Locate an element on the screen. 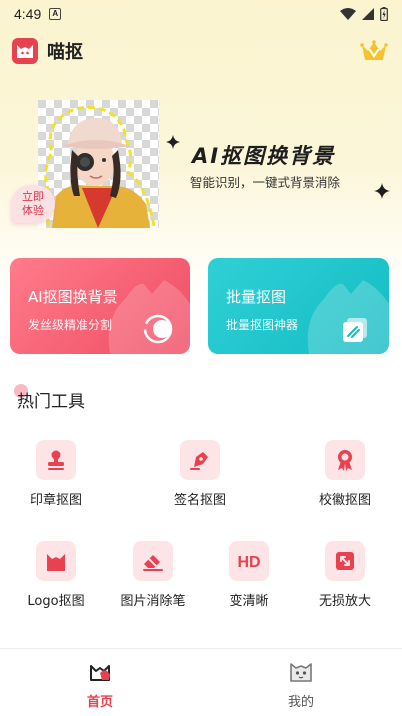 Image resolution: width=402 pixels, height=716 pixels. vip-crown-icon is located at coordinates (374, 51).